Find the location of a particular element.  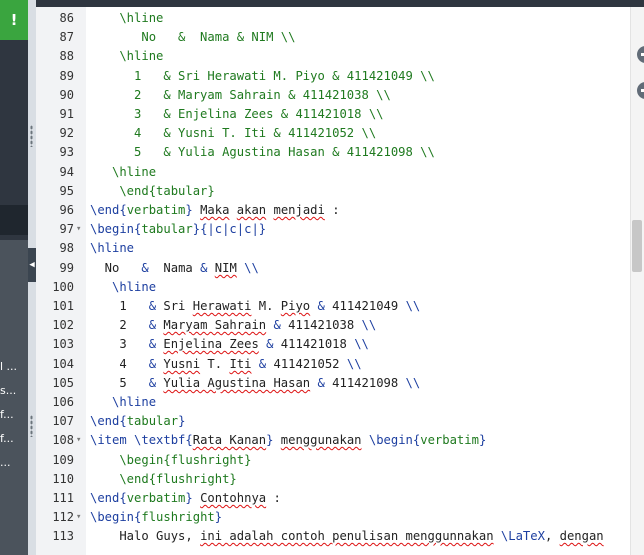

code-line: \end{verbatim} Contohnya : is located at coordinates (185, 498).